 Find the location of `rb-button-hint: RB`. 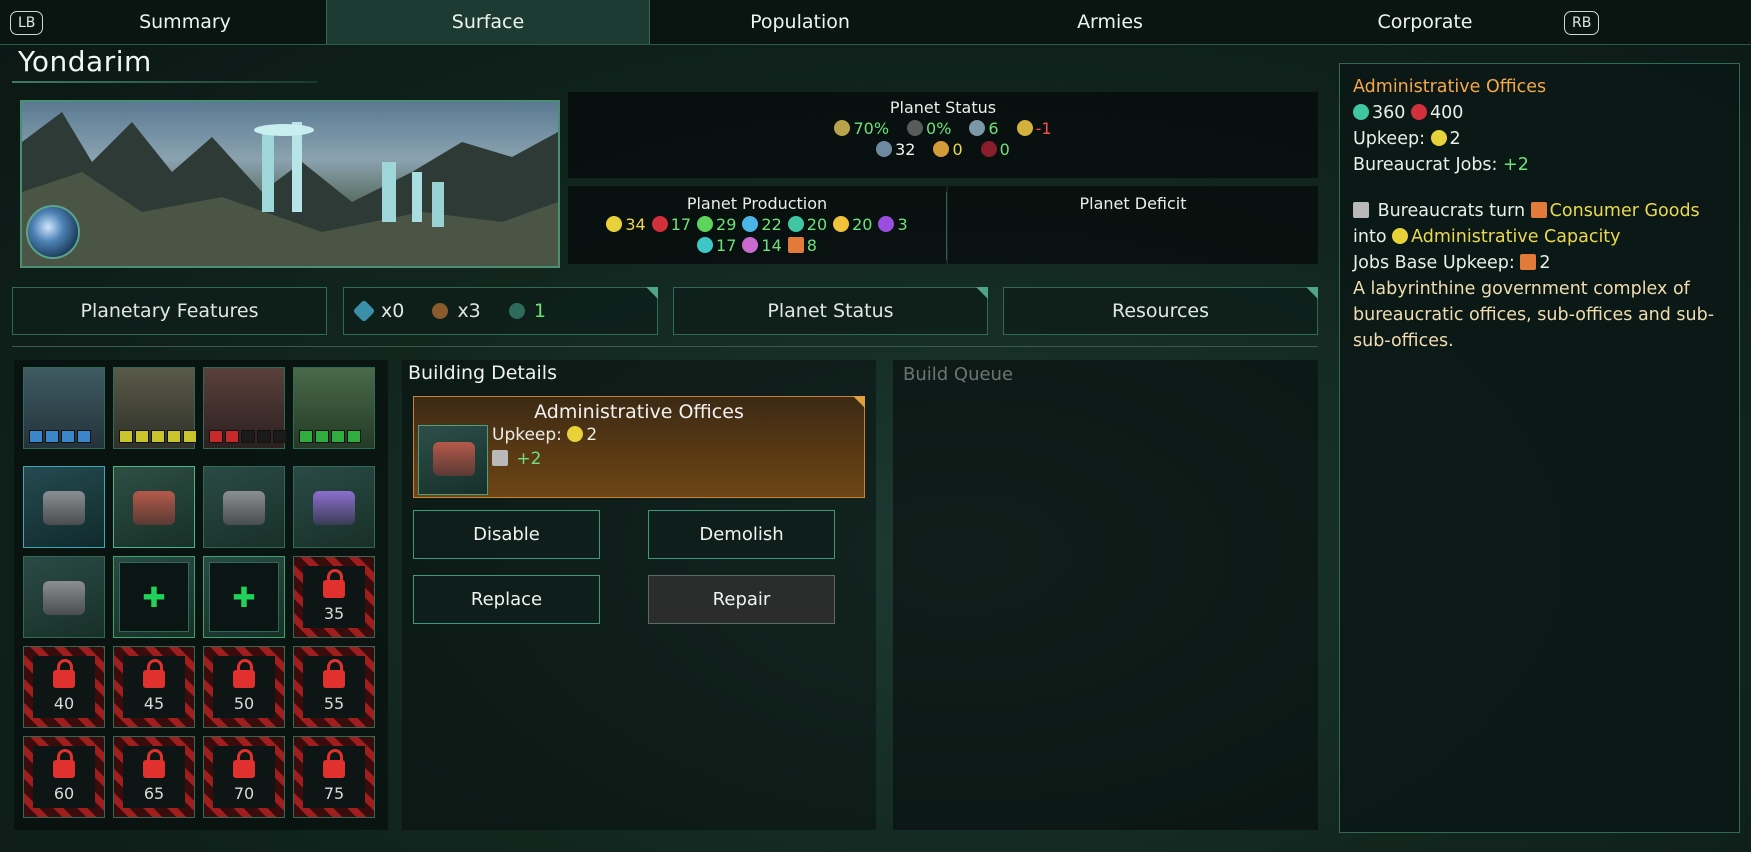

rb-button-hint: RB is located at coordinates (1582, 23).